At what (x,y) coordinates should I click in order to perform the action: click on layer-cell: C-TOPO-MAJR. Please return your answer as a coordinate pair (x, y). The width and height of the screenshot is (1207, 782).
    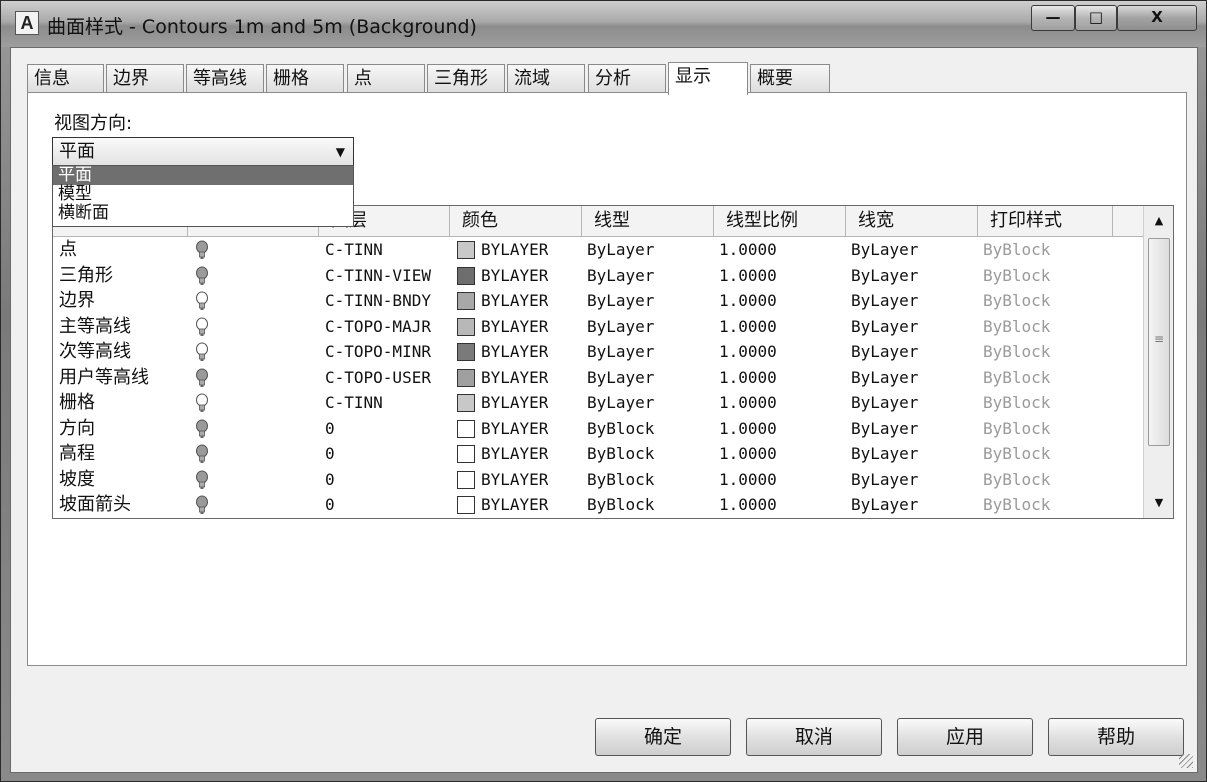
    Looking at the image, I should click on (378, 326).